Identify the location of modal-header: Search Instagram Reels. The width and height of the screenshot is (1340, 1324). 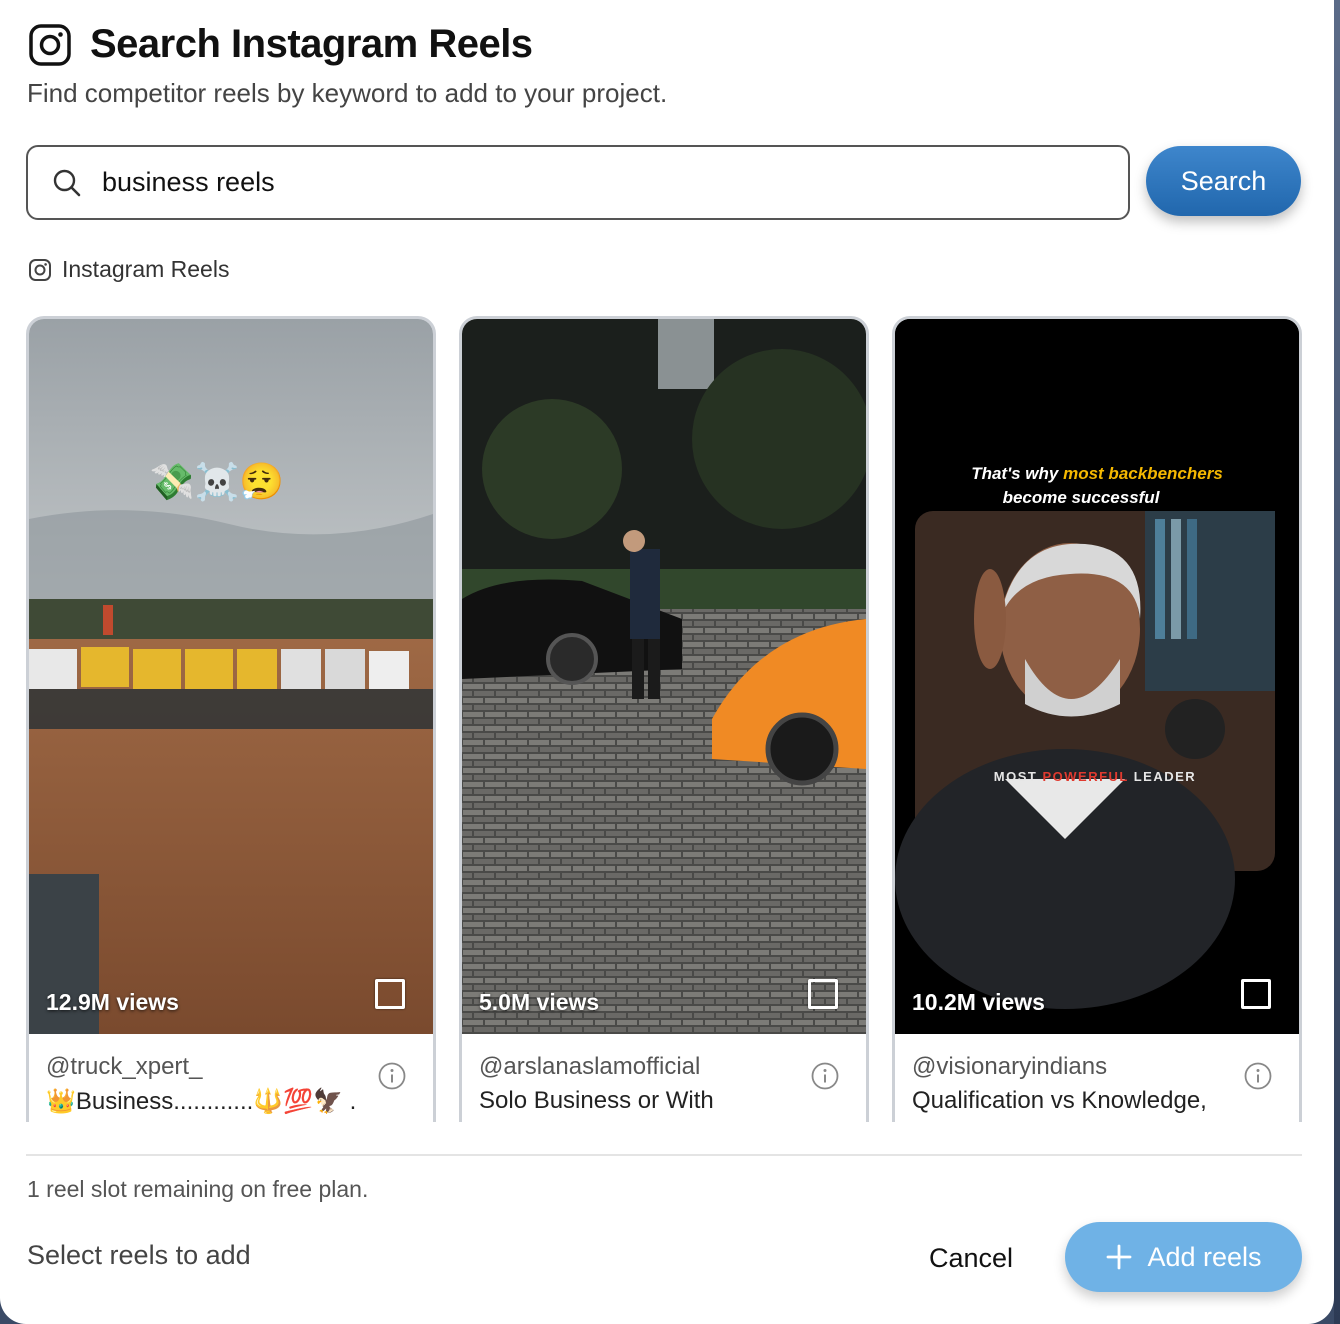
(280, 44).